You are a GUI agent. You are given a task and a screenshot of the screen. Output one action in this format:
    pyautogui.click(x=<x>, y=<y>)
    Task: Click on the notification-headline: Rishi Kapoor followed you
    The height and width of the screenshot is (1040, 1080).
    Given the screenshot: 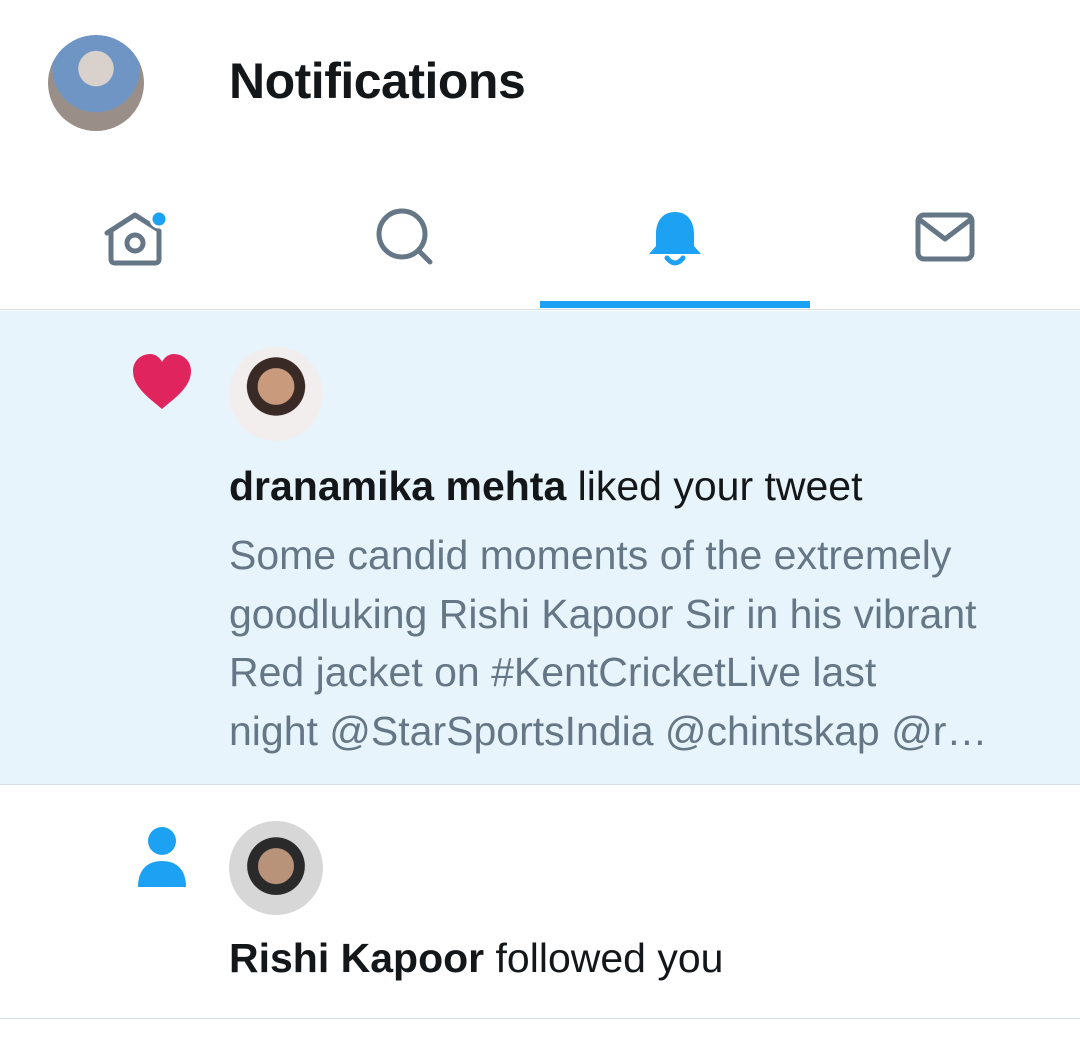 What is the action you would take?
    pyautogui.click(x=476, y=958)
    